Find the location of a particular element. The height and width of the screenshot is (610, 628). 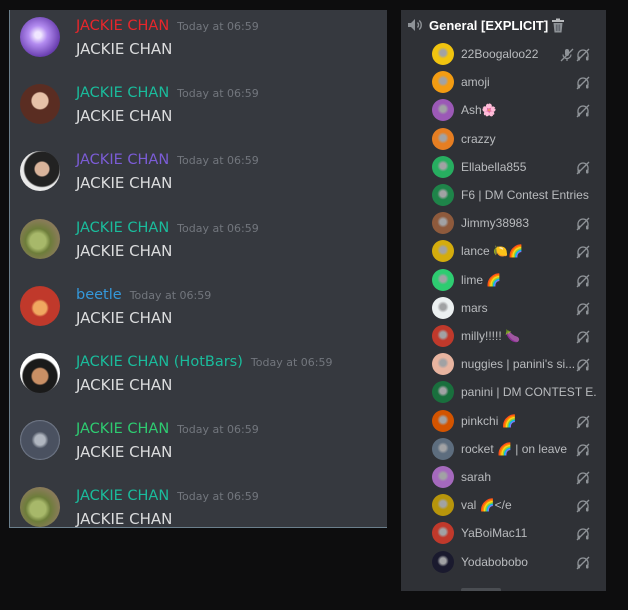

member-name: YaBoiMac11 is located at coordinates (494, 533).